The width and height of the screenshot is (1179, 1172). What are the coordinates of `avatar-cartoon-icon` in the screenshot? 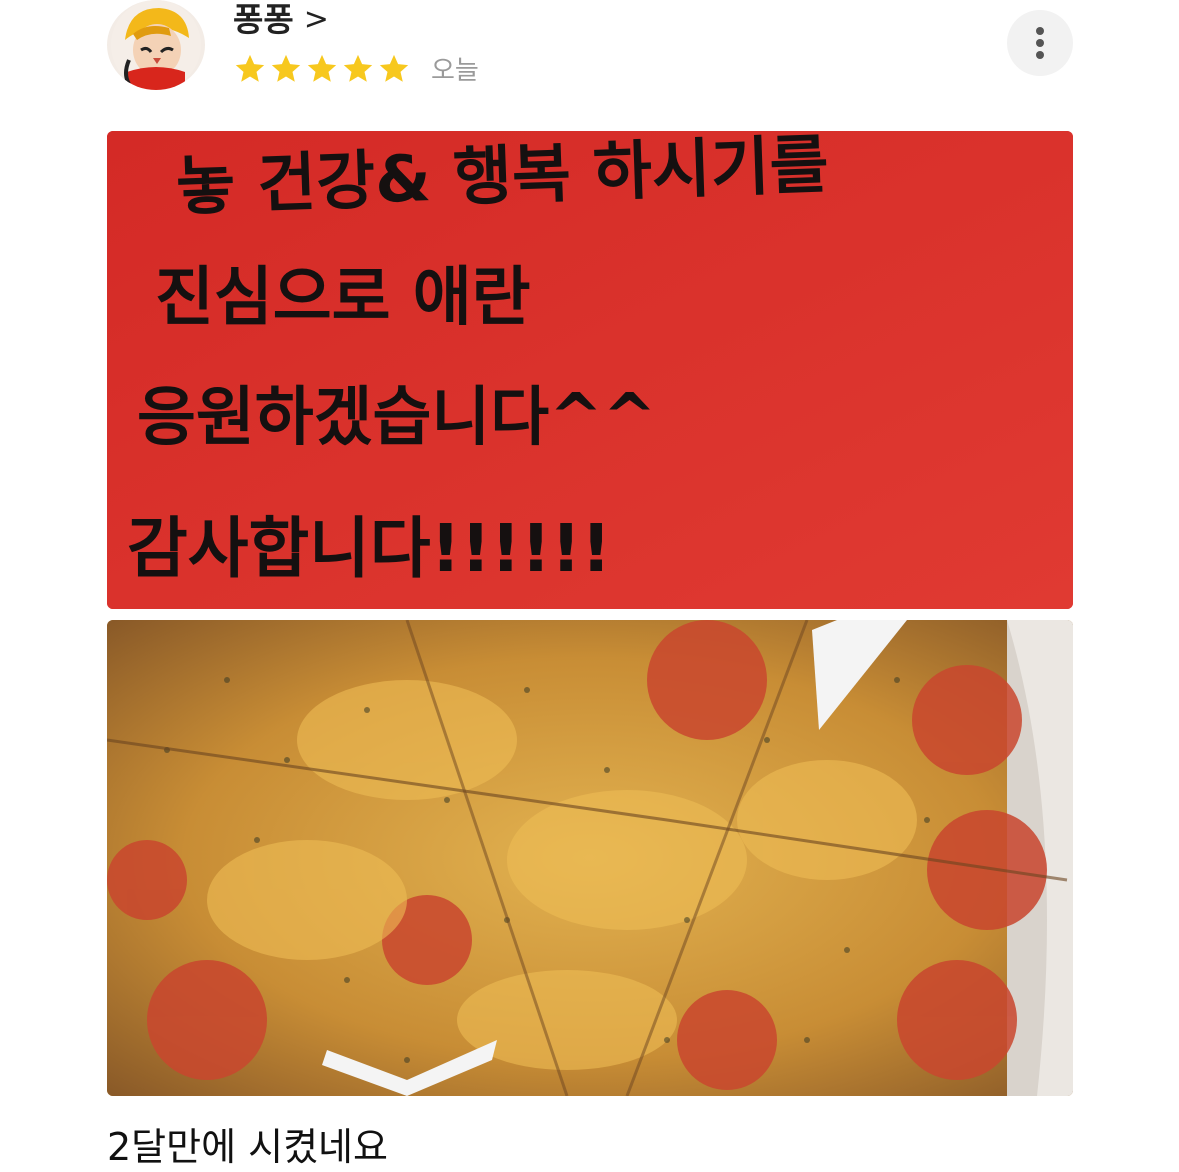 It's located at (156, 45).